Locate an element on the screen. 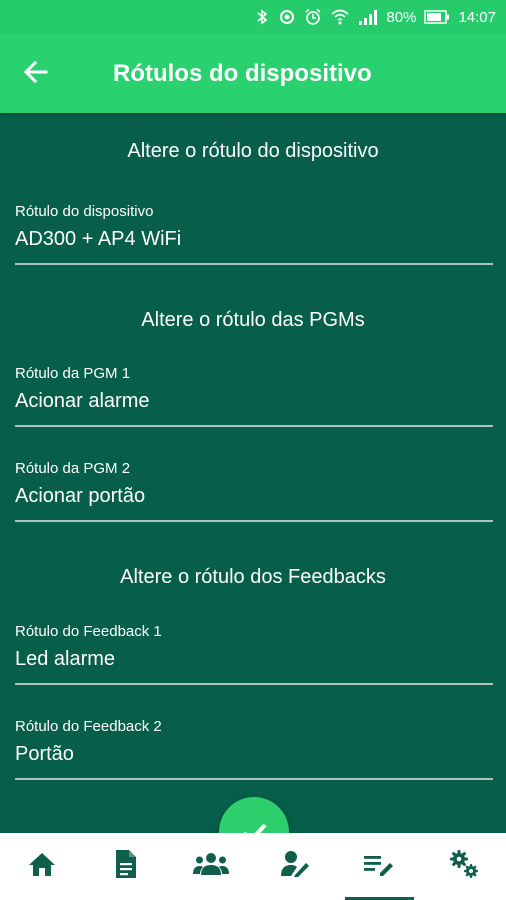  nav-home is located at coordinates (42, 866).